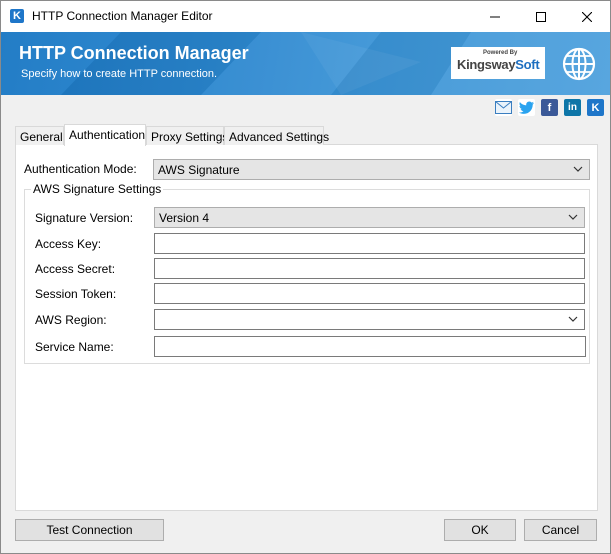 Image resolution: width=611 pixels, height=554 pixels. I want to click on maximize-icon, so click(541, 16).